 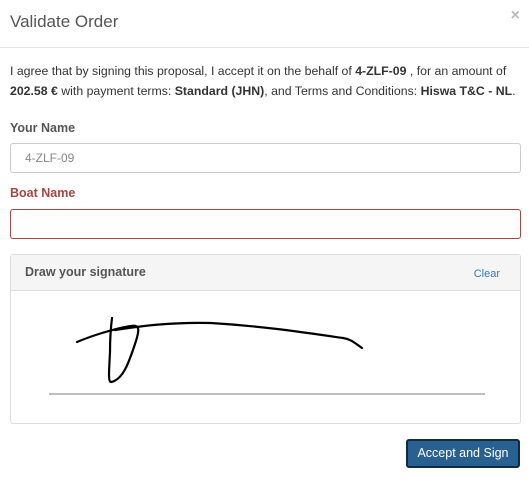 What do you see at coordinates (64, 21) in the screenshot?
I see `modal-title: Validate Order` at bounding box center [64, 21].